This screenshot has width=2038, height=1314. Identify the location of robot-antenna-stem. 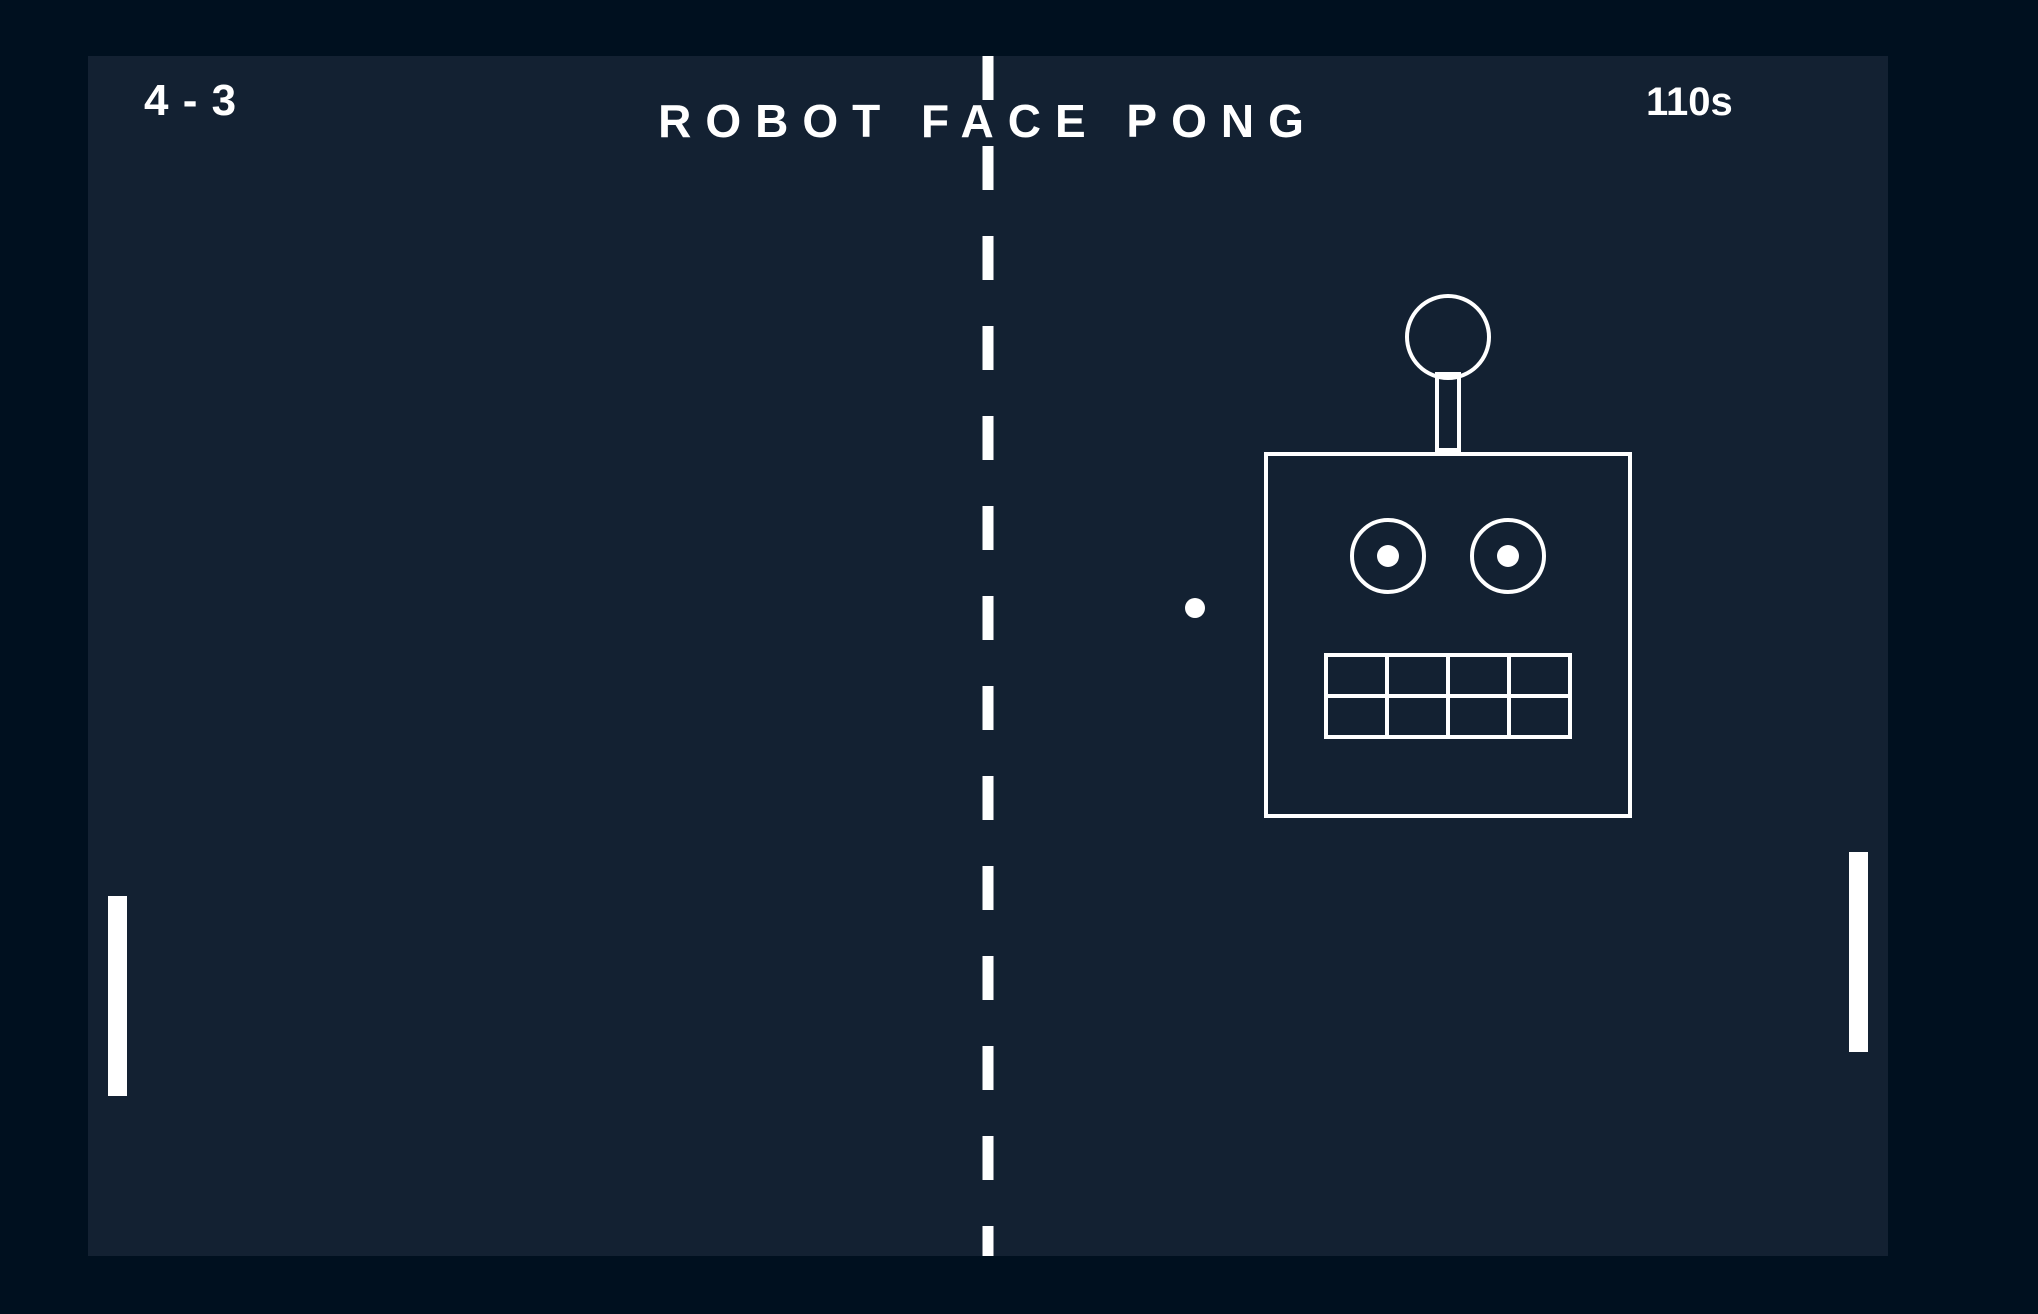
(1448, 412).